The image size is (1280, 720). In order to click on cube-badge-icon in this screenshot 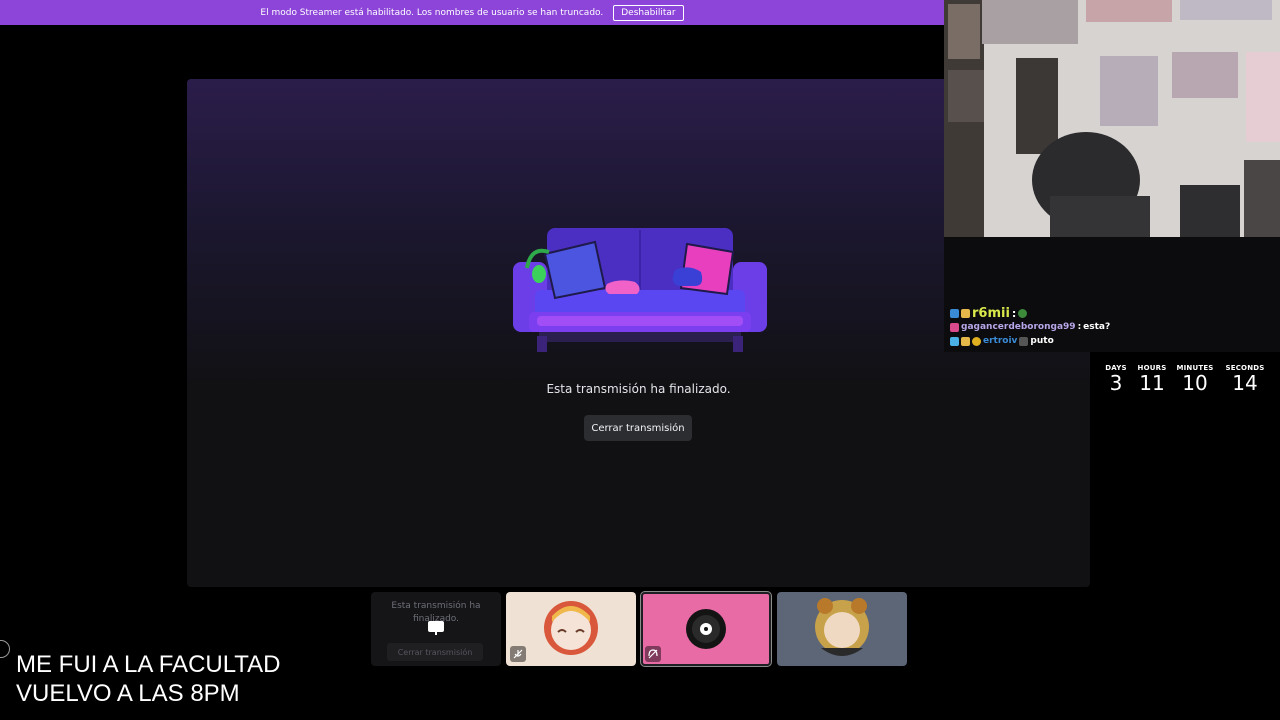, I will do `click(954, 341)`.